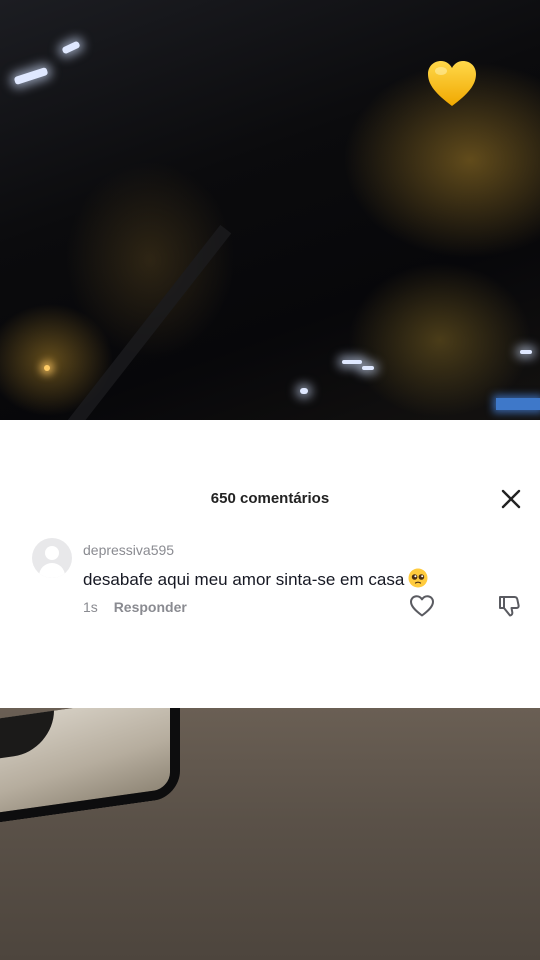 The width and height of the screenshot is (540, 960). What do you see at coordinates (52, 570) in the screenshot?
I see `avatar-placeholder-body` at bounding box center [52, 570].